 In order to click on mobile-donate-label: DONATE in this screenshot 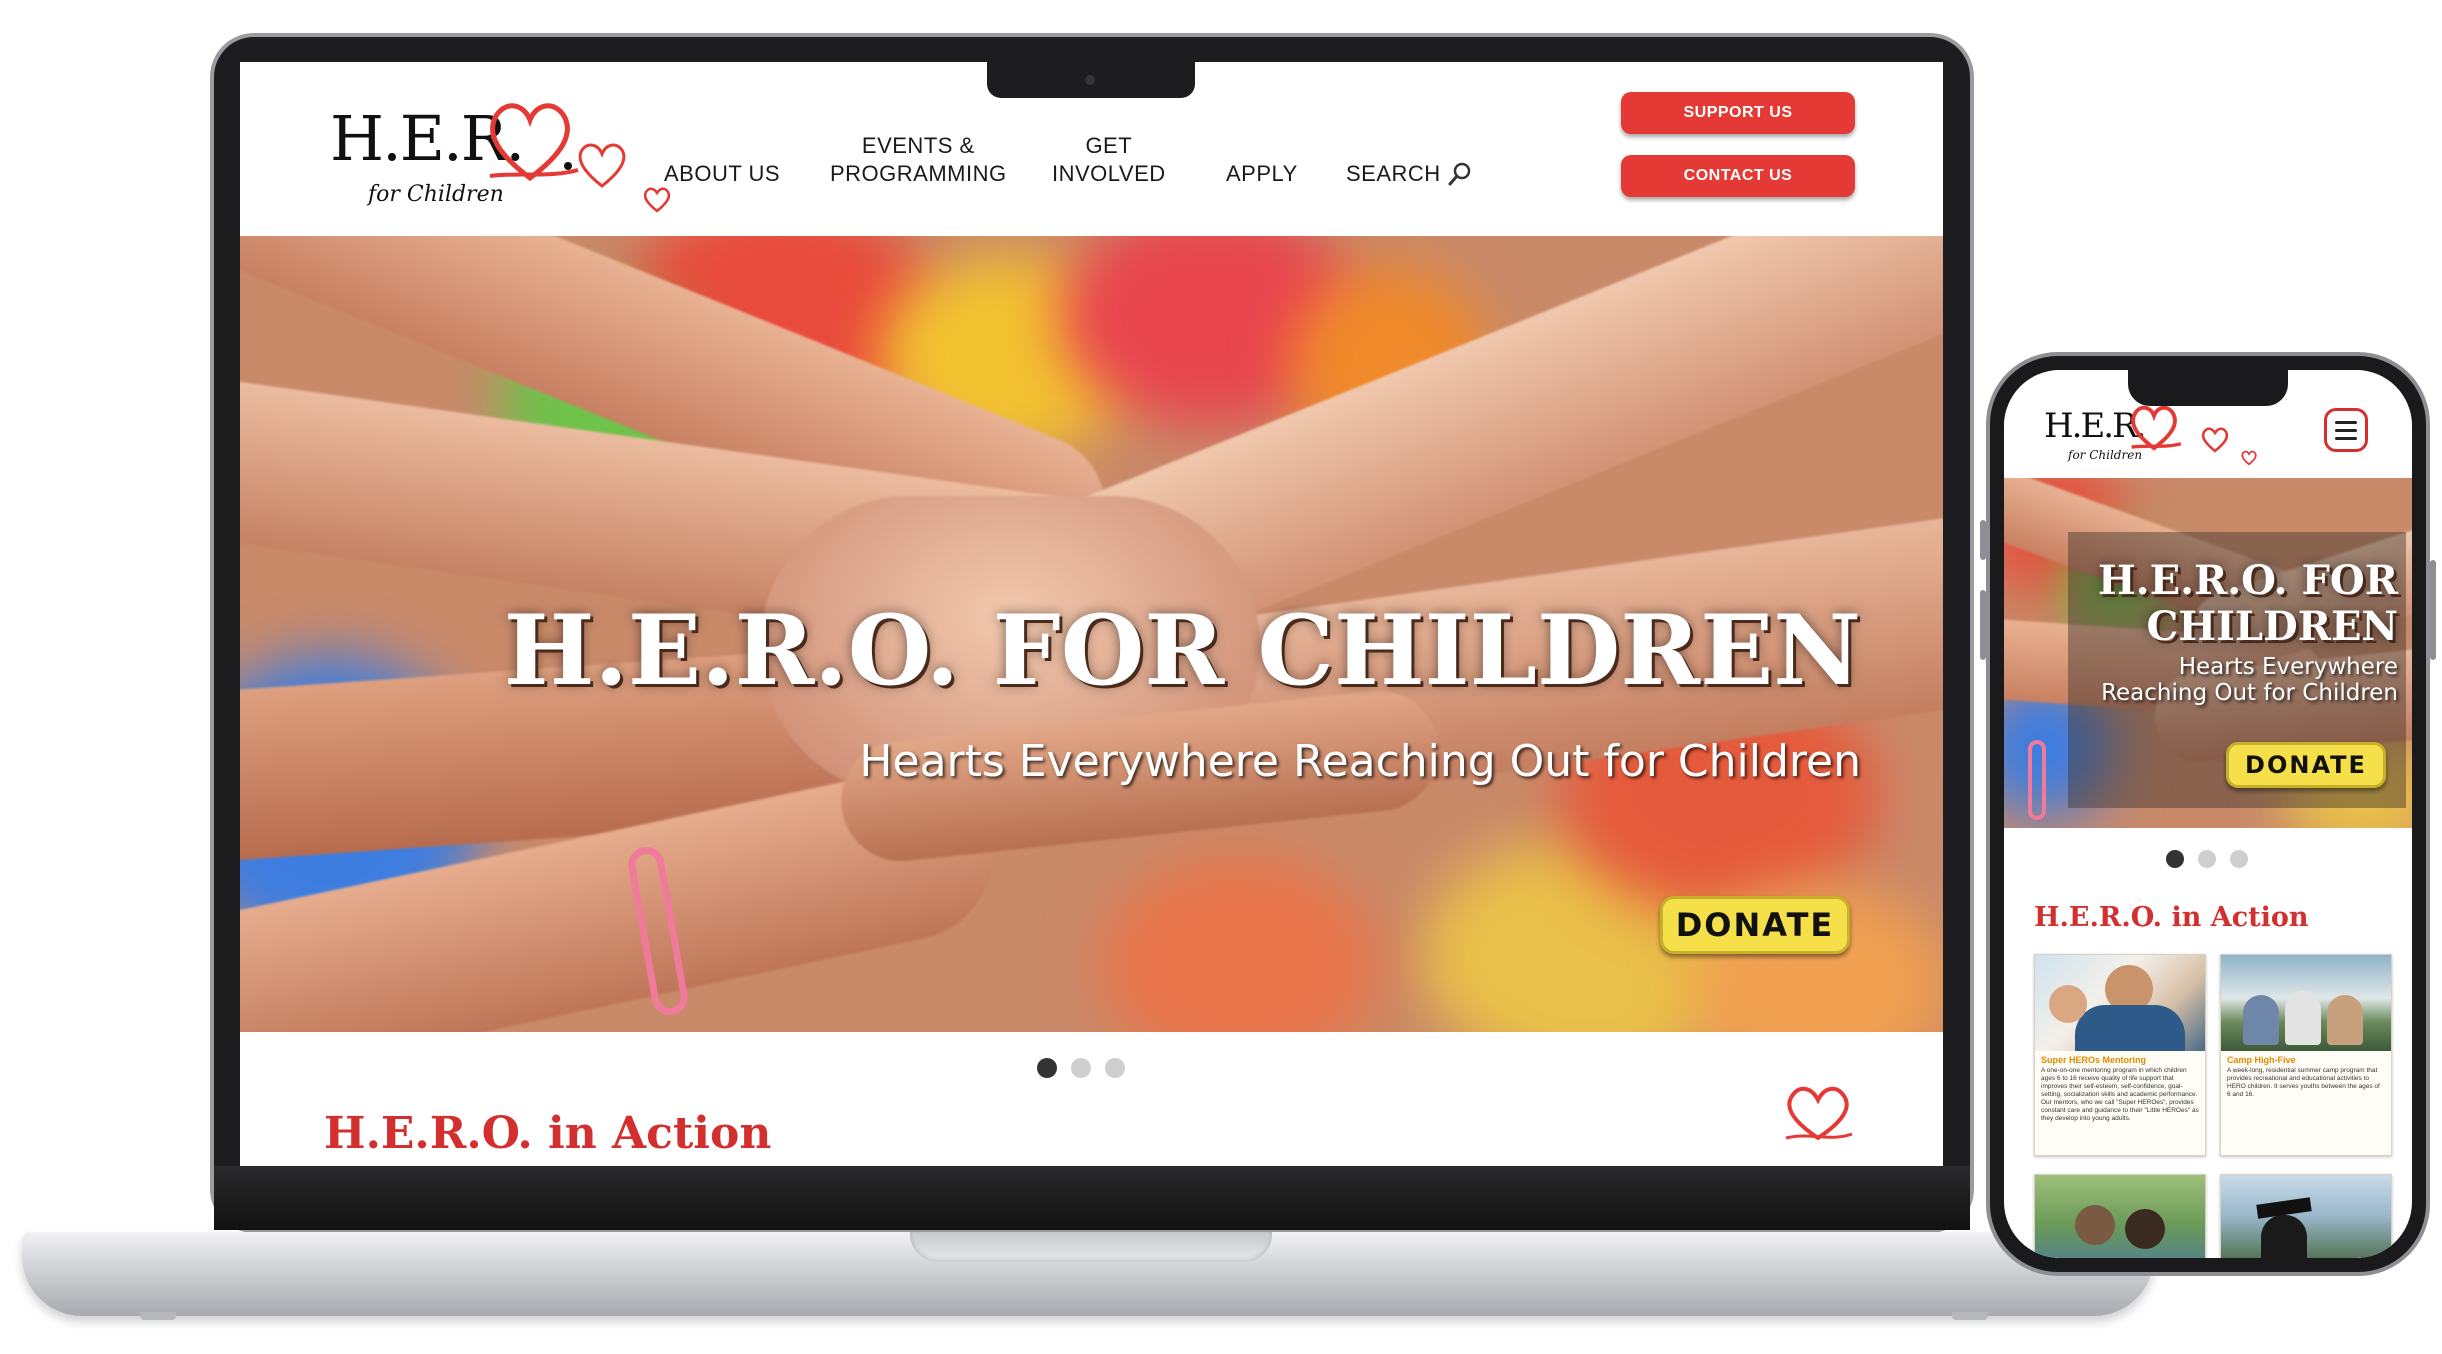, I will do `click(2306, 765)`.